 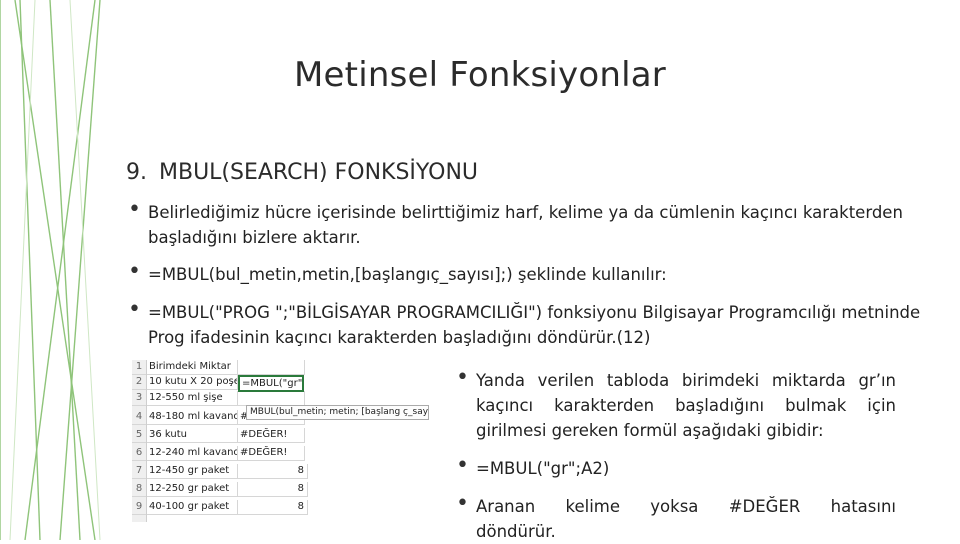 What do you see at coordinates (319, 172) in the screenshot?
I see `heading-text: MBUL(SEARCH) FONKSİYONU` at bounding box center [319, 172].